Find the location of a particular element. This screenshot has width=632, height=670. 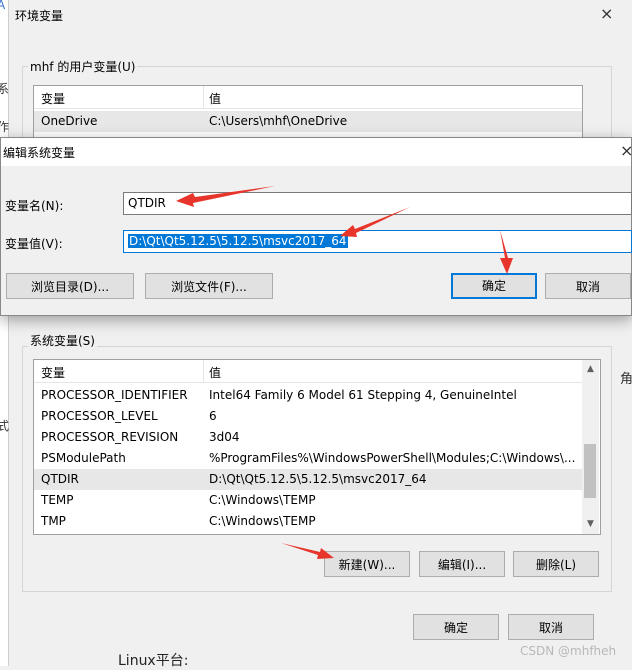

system-var-name: PSModulePath is located at coordinates (83, 458).